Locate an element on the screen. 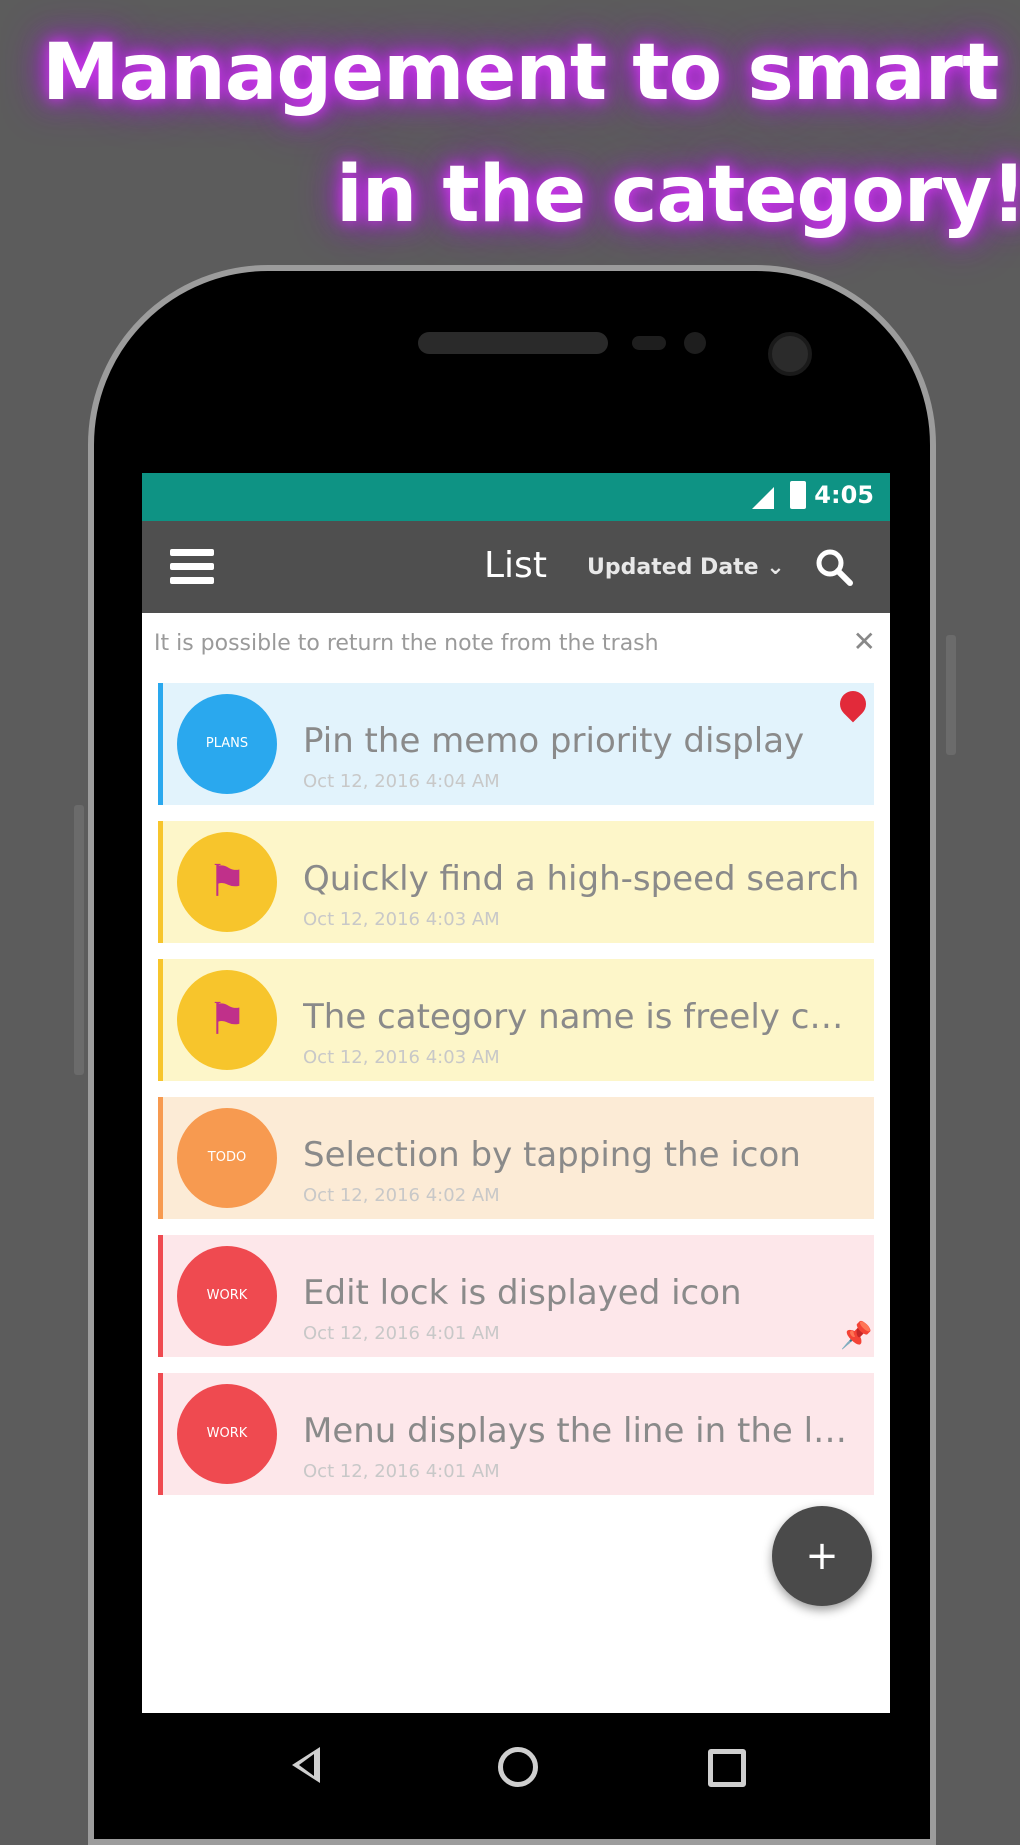 Image resolution: width=1020 pixels, height=1845 pixels. avatar-label: PLANS is located at coordinates (227, 743).